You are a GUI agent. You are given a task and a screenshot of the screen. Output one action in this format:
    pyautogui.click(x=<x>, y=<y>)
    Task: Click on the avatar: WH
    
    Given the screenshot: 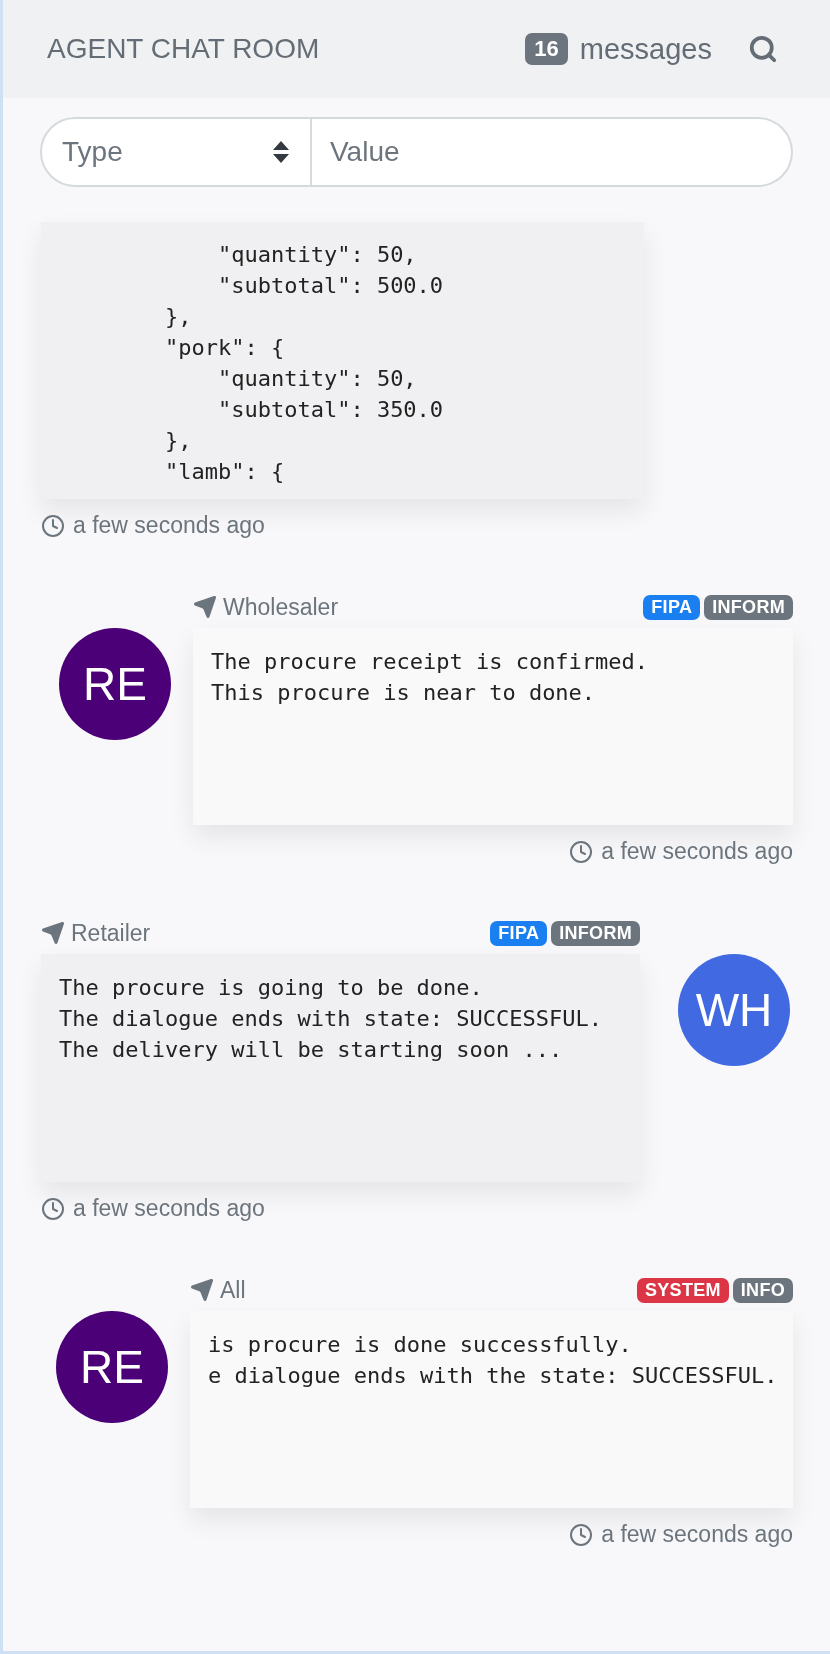 What is the action you would take?
    pyautogui.click(x=734, y=1010)
    